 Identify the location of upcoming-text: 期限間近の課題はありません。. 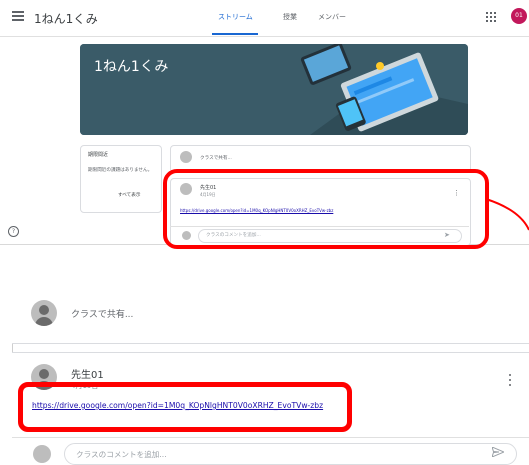
(120, 170).